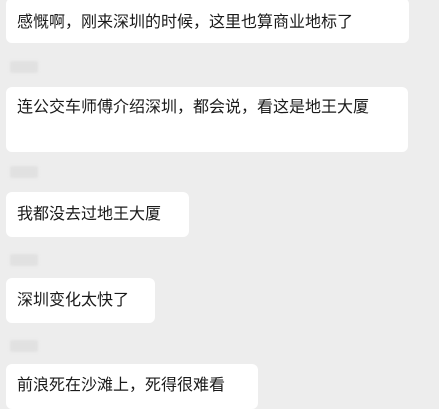  I want to click on message-text: 感慨啊，刚来深圳的时候，这里也算商业地标了, so click(185, 21).